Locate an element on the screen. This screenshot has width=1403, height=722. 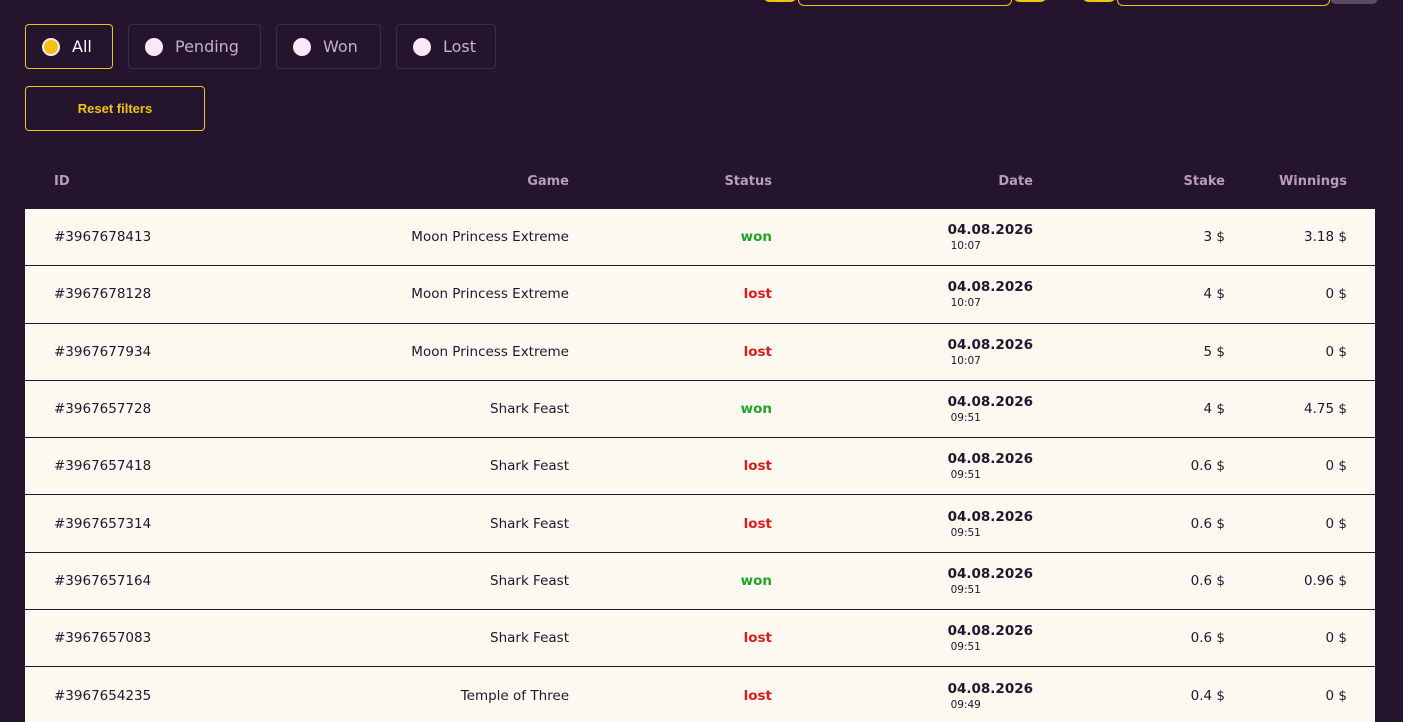
scroll-indicator is located at coordinates (1354, 2).